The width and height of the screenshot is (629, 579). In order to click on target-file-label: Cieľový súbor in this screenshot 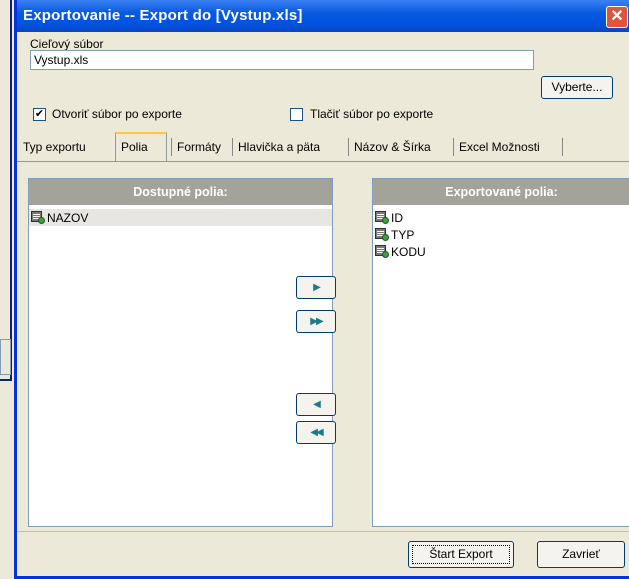, I will do `click(67, 44)`.